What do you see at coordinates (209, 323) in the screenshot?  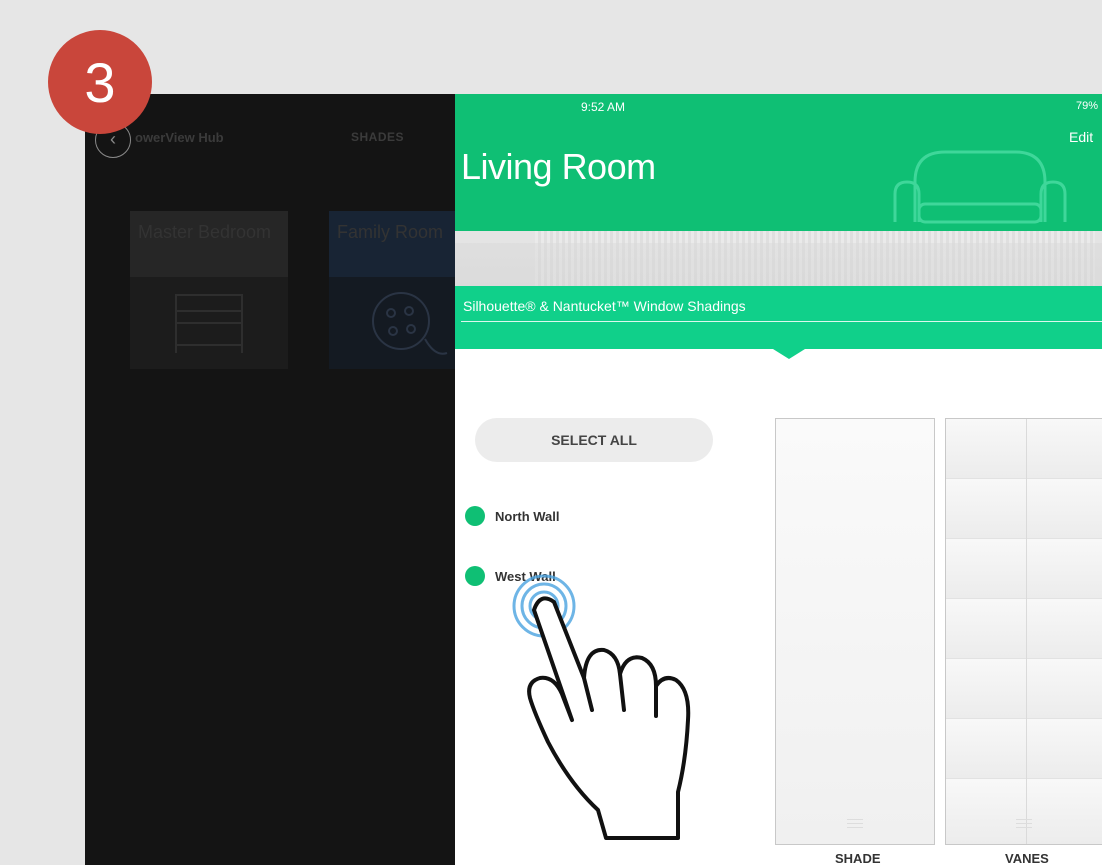 I see `bed-icon` at bounding box center [209, 323].